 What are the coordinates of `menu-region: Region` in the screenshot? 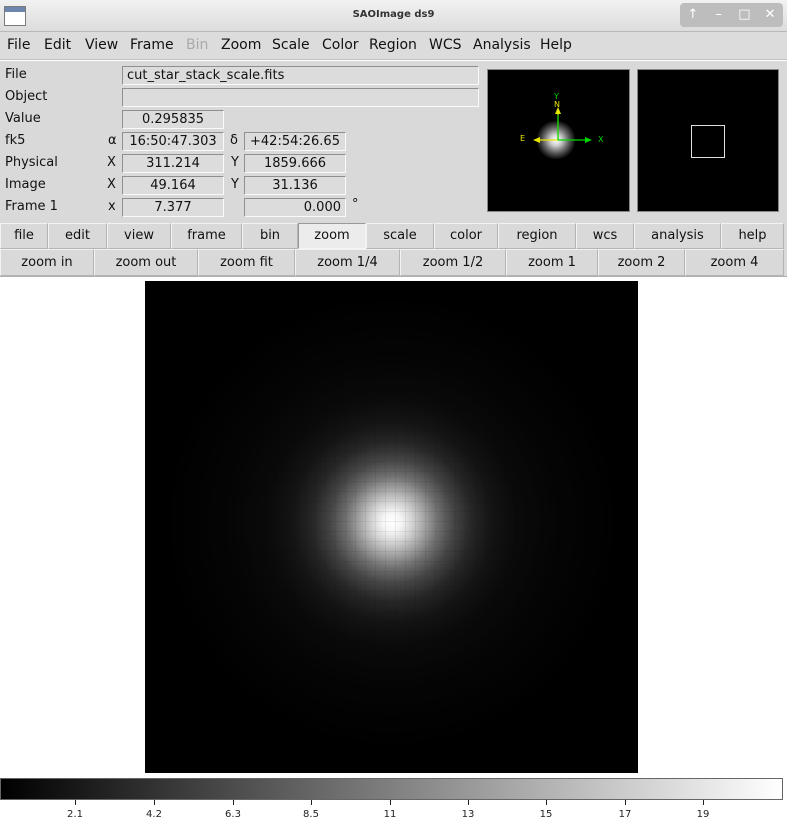 It's located at (393, 45).